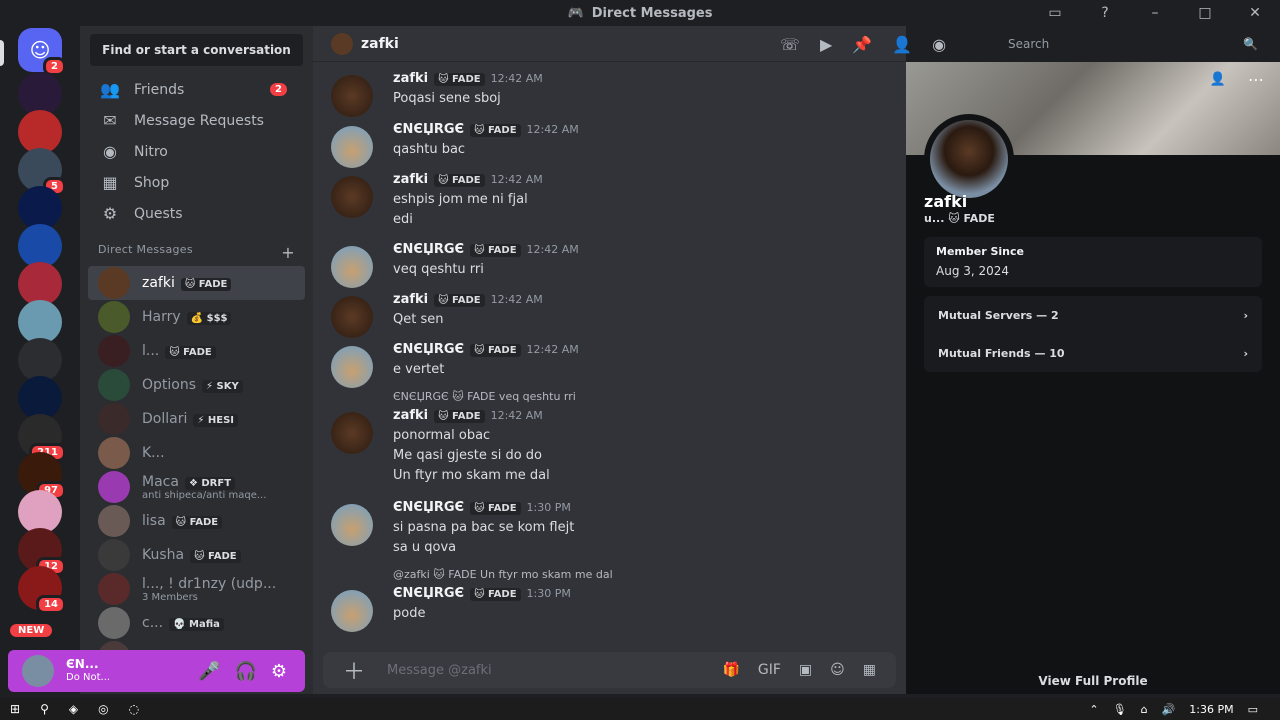  What do you see at coordinates (134, 709) in the screenshot?
I see `app-icon: ◌` at bounding box center [134, 709].